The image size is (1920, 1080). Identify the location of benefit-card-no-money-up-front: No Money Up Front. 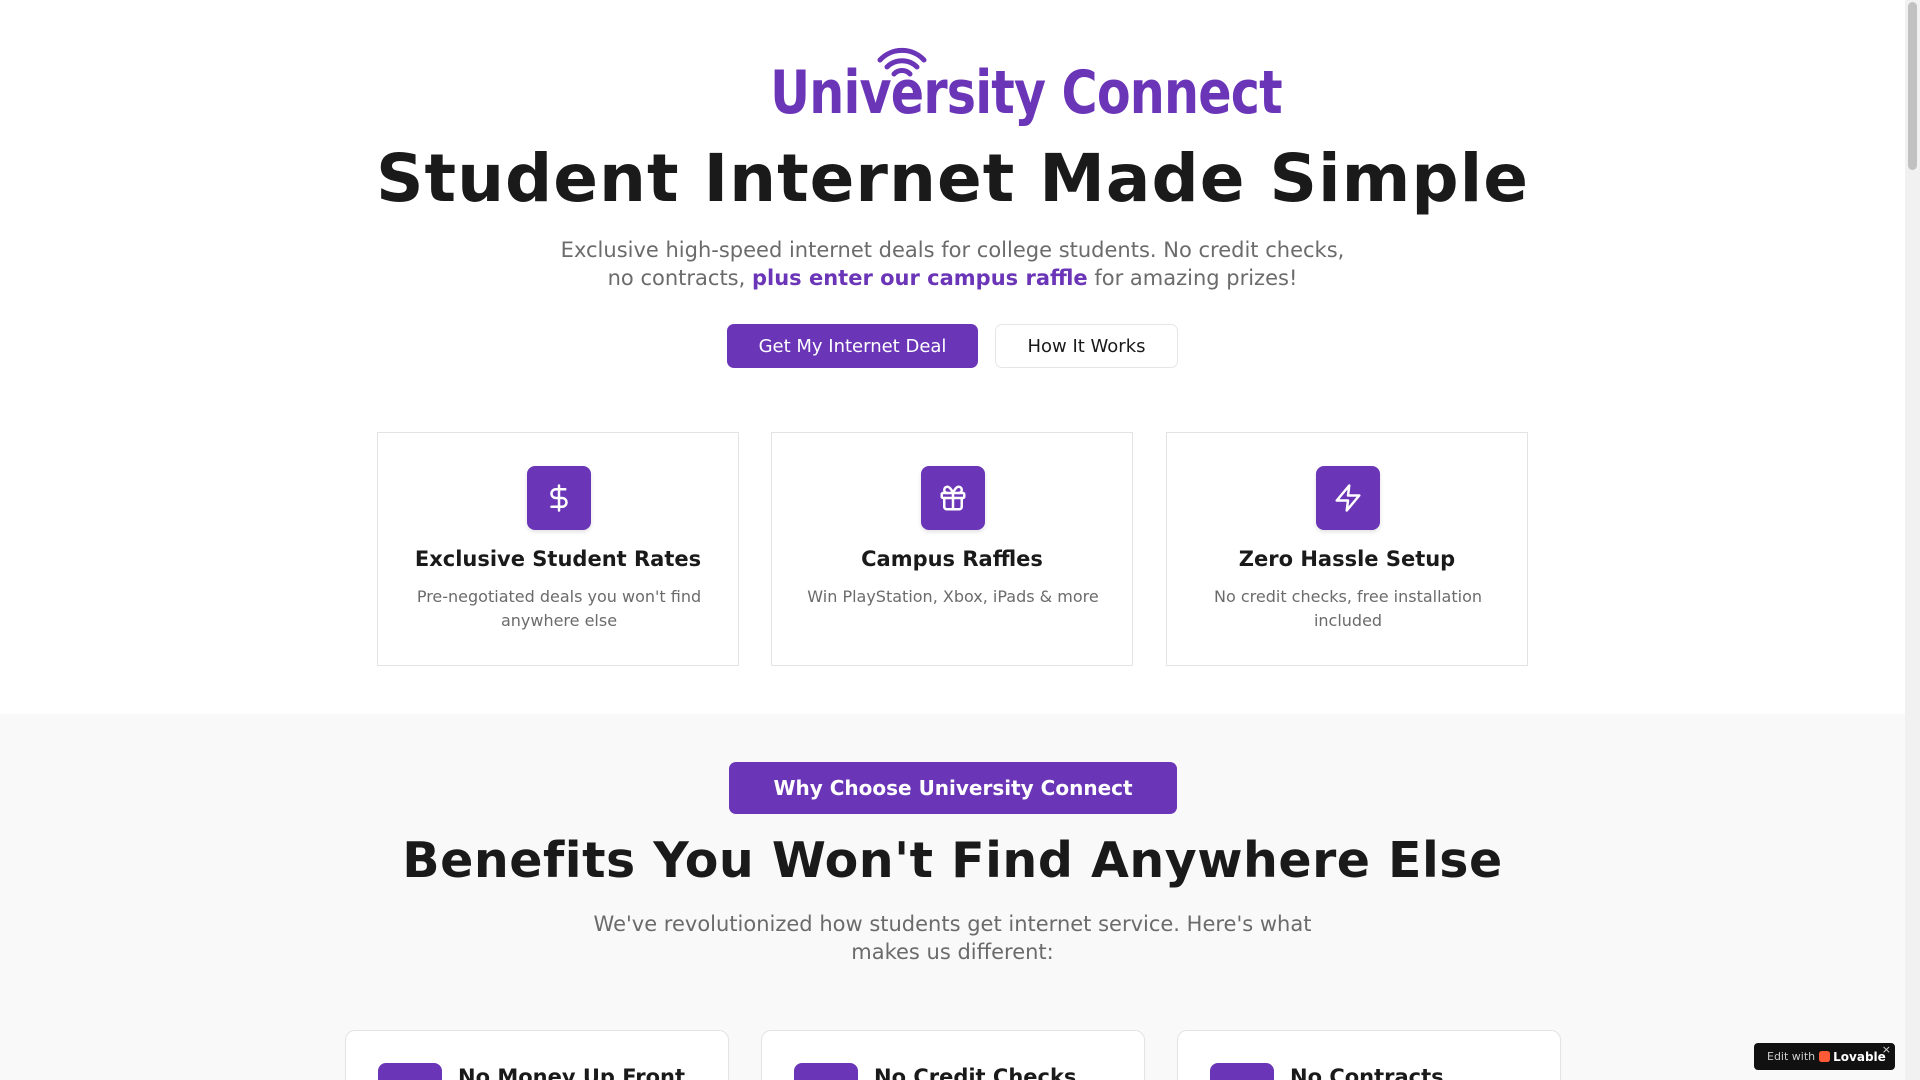
(537, 1055).